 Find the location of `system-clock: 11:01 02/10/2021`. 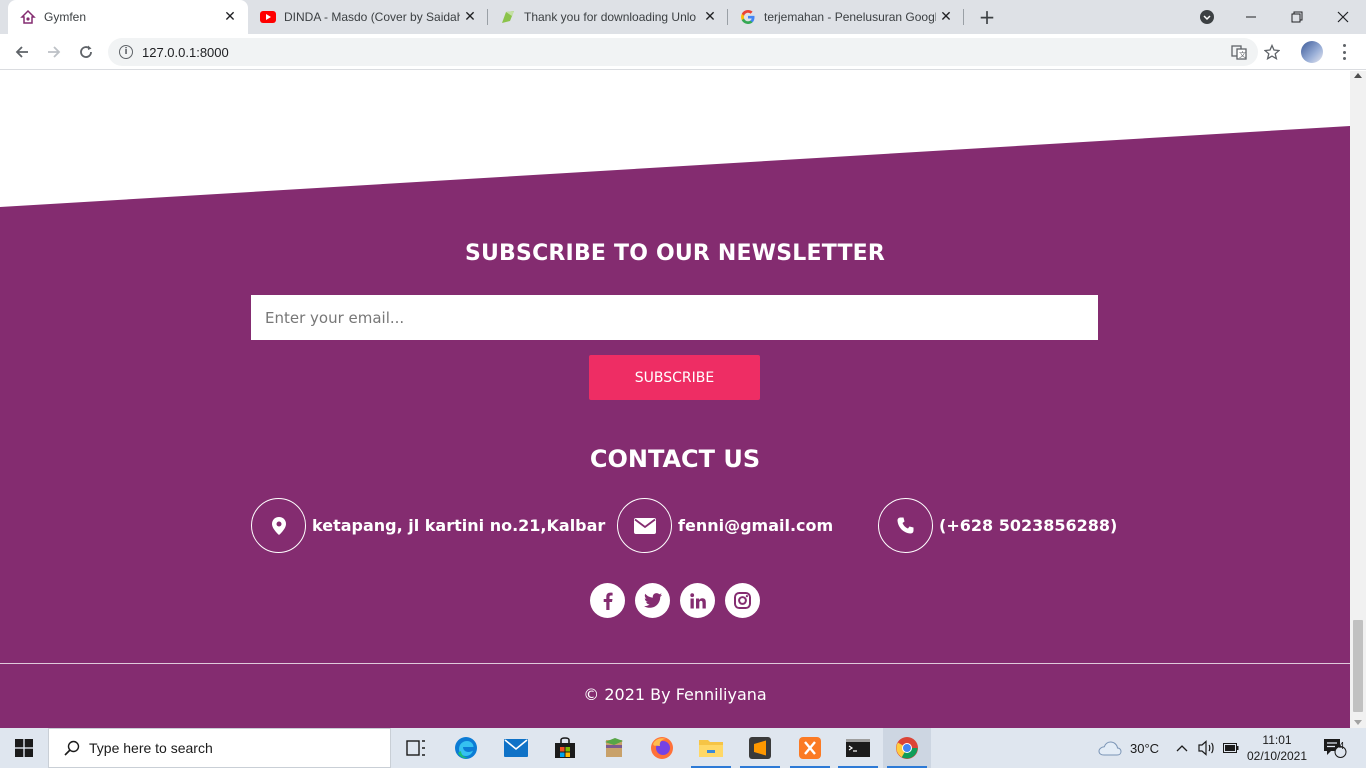

system-clock: 11:01 02/10/2021 is located at coordinates (1277, 748).